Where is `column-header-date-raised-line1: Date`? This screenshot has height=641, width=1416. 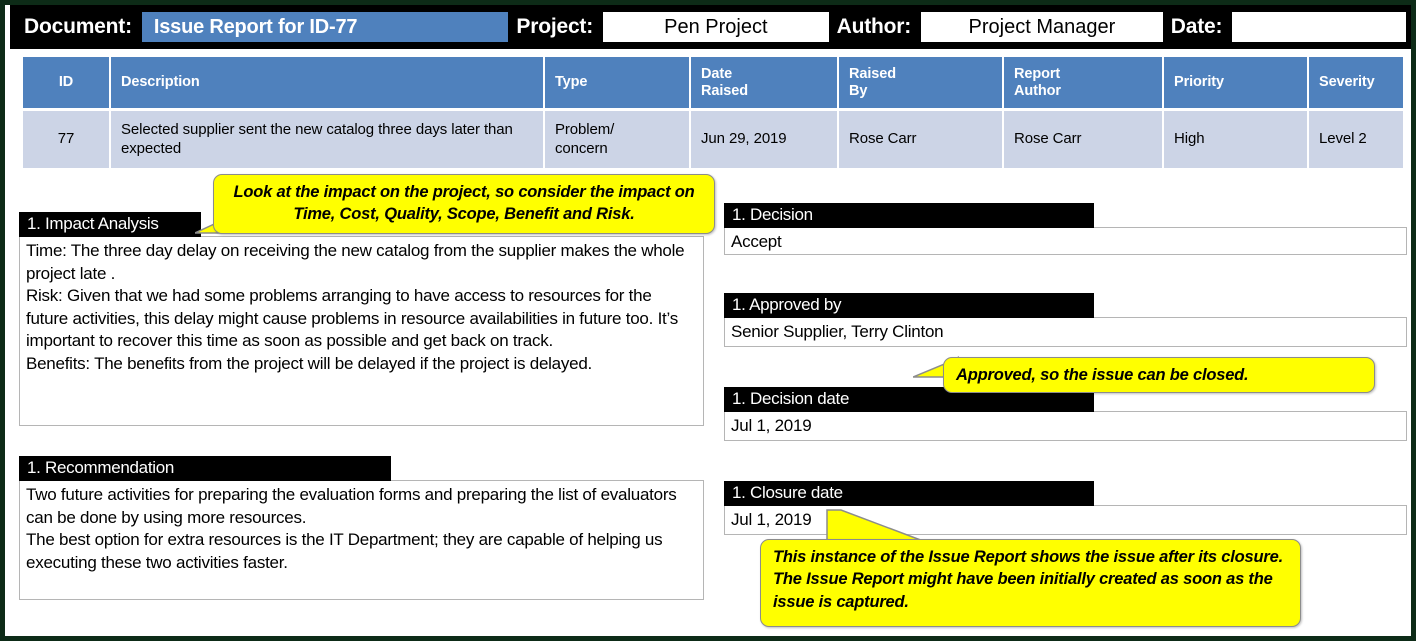
column-header-date-raised-line1: Date is located at coordinates (717, 73).